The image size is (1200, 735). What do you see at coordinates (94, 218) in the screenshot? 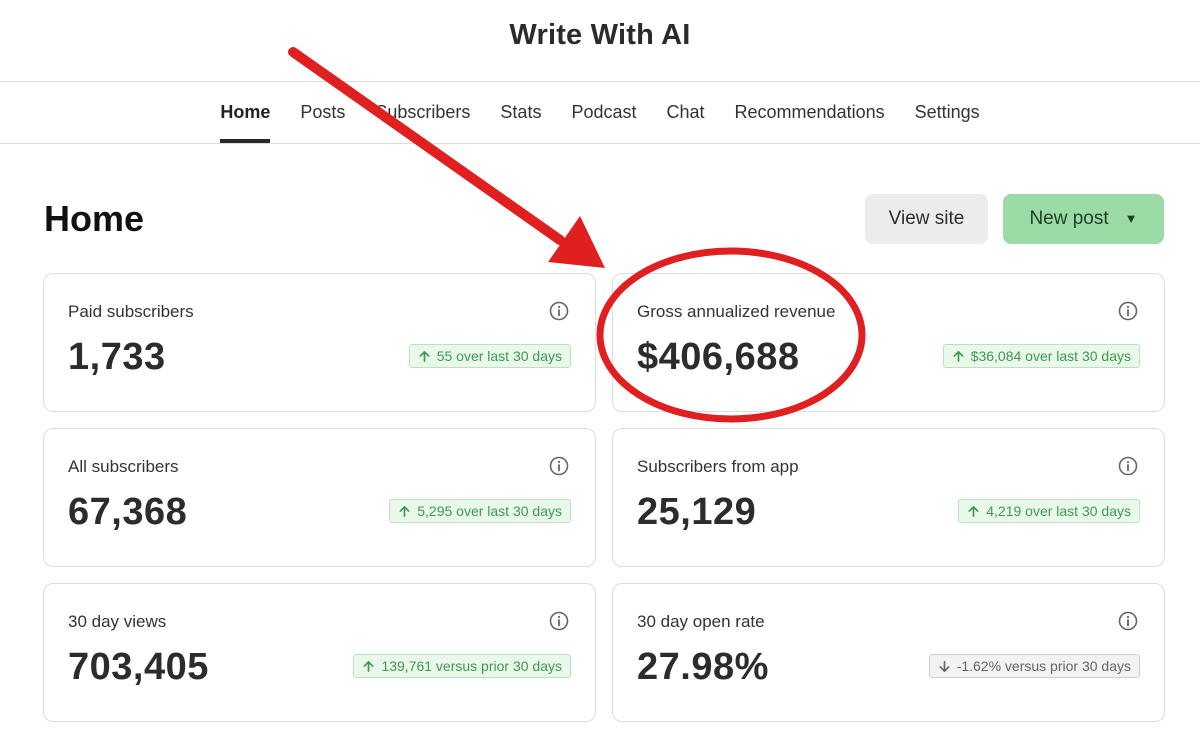
I see `page-title: Home` at bounding box center [94, 218].